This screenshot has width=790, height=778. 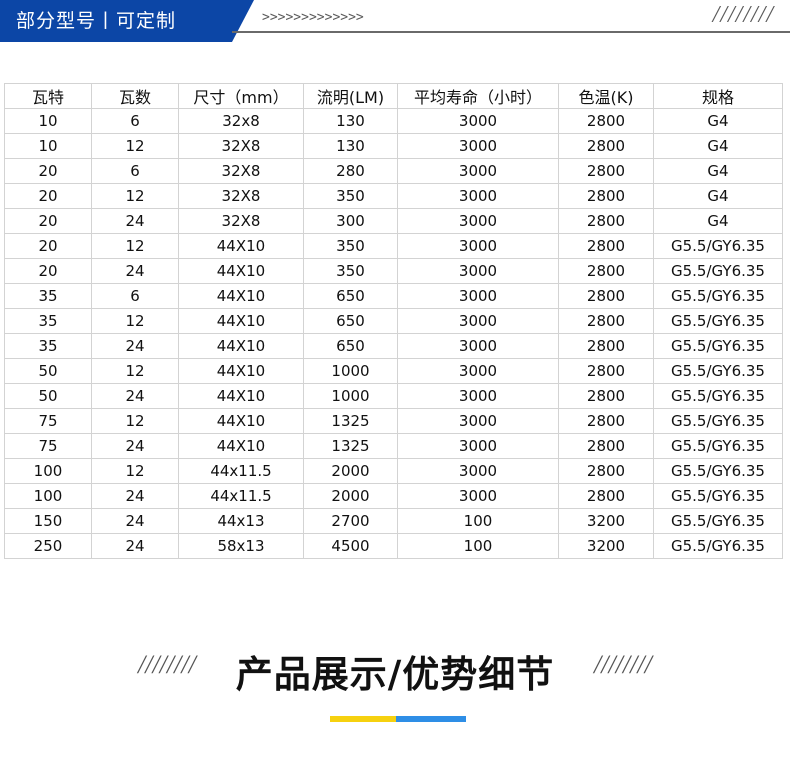 What do you see at coordinates (606, 546) in the screenshot?
I see `table-cell: 3200` at bounding box center [606, 546].